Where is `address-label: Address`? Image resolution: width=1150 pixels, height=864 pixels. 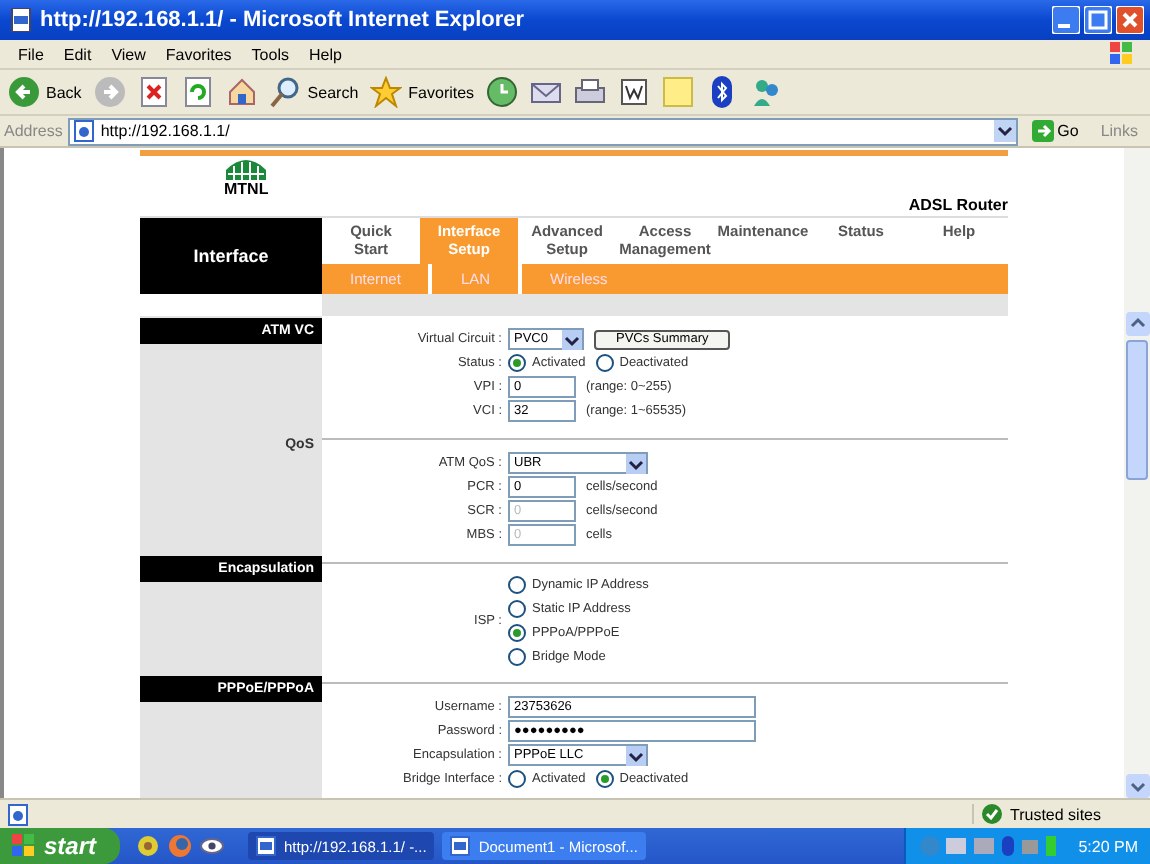
address-label: Address is located at coordinates (33, 131).